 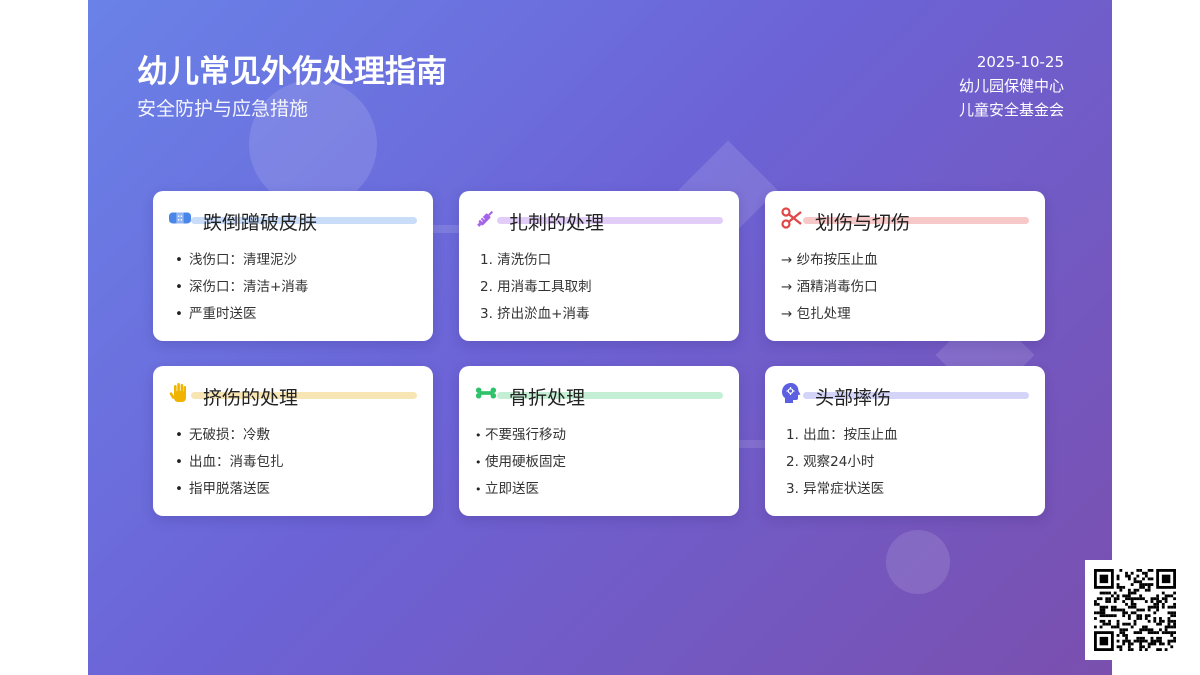 I want to click on org-name-1: 幼儿园保健中心, so click(x=1011, y=86).